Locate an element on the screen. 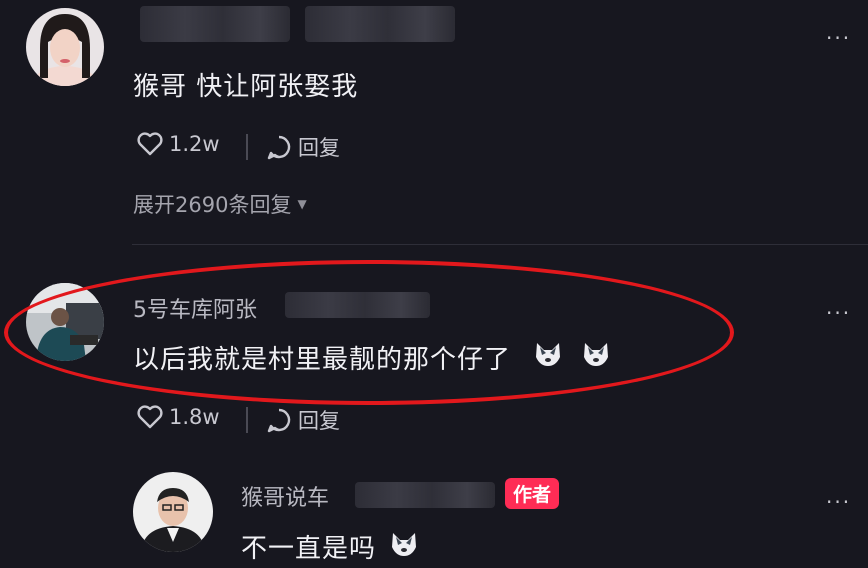  expand-replies-button: 展开2690条回复 ▼ is located at coordinates (220, 204).